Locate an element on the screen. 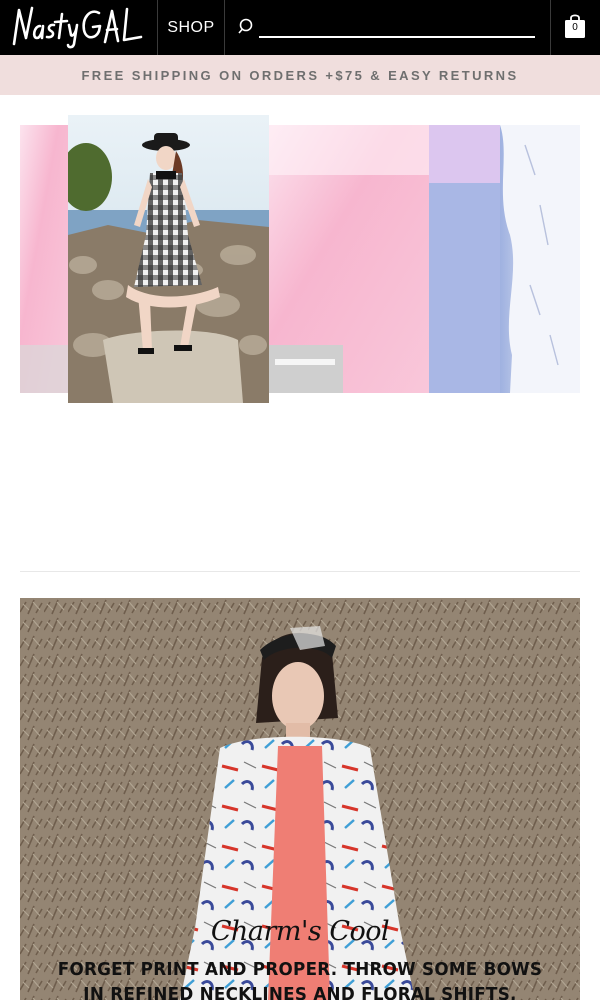  site-header: SHOP 0 is located at coordinates (300, 27).